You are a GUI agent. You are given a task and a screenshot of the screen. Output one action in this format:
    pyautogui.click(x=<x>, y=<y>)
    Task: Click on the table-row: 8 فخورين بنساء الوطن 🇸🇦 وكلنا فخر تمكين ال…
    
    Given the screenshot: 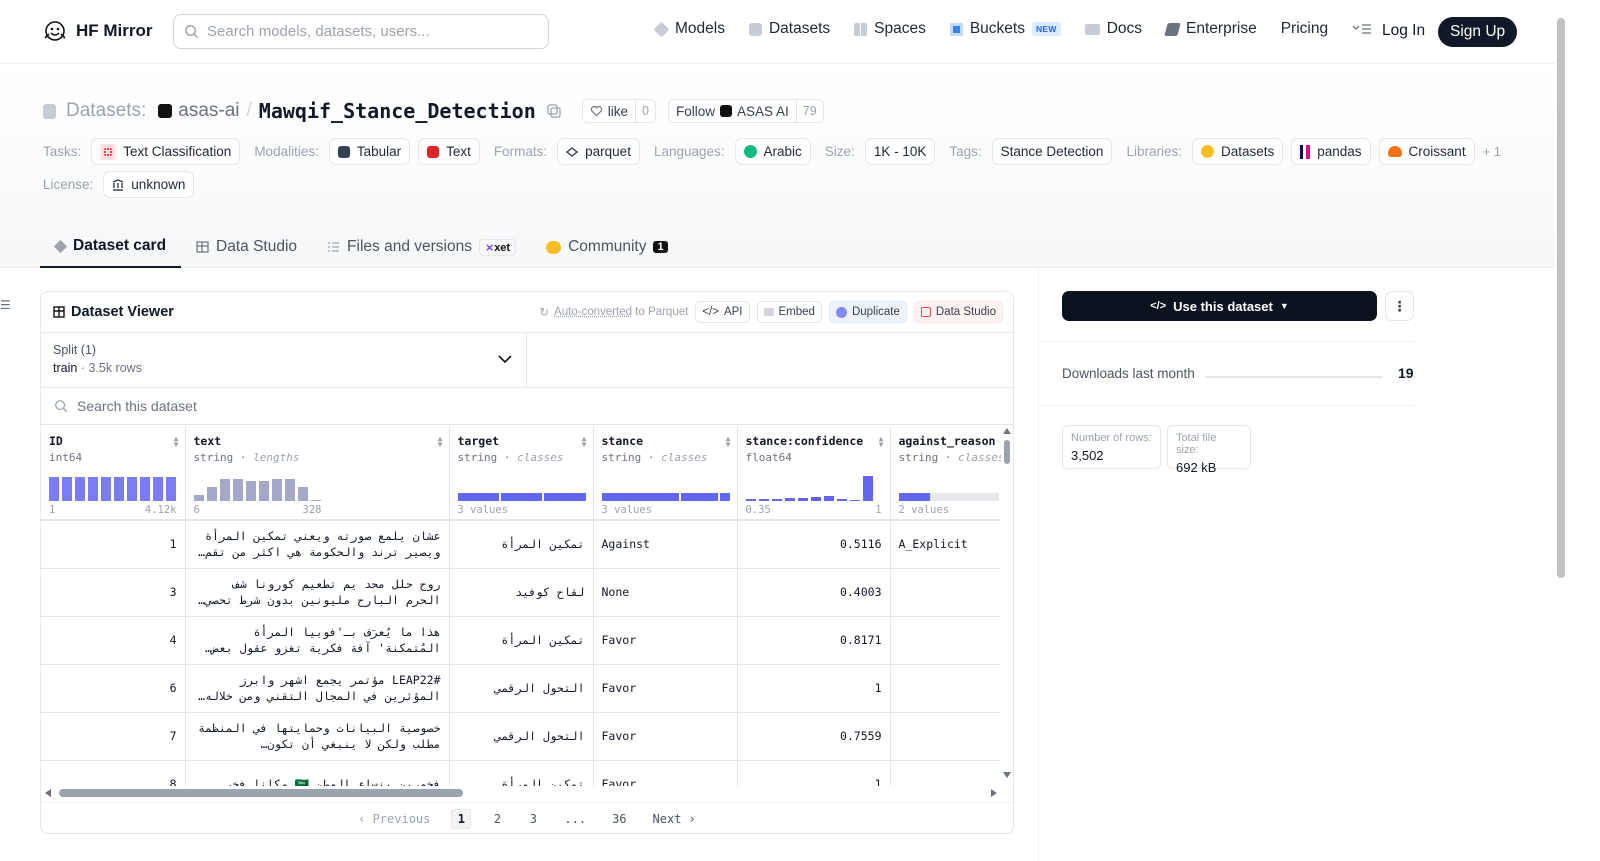 What is the action you would take?
    pyautogui.click(x=521, y=773)
    